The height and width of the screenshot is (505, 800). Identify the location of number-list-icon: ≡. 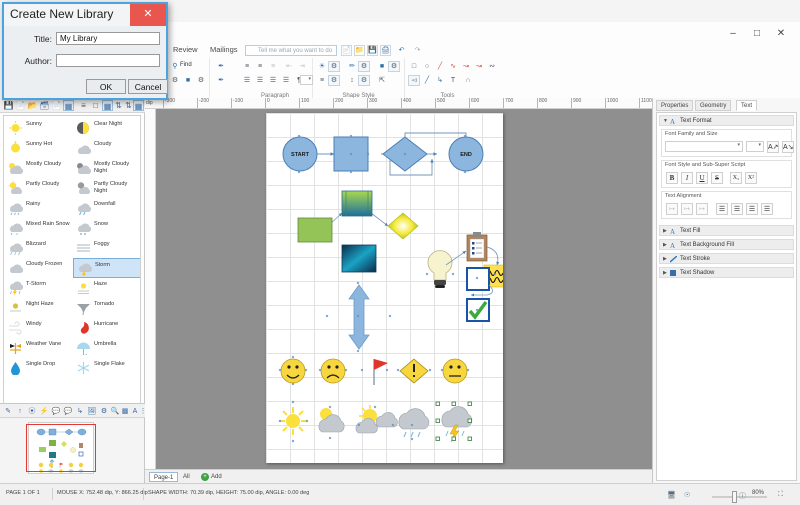
(260, 66).